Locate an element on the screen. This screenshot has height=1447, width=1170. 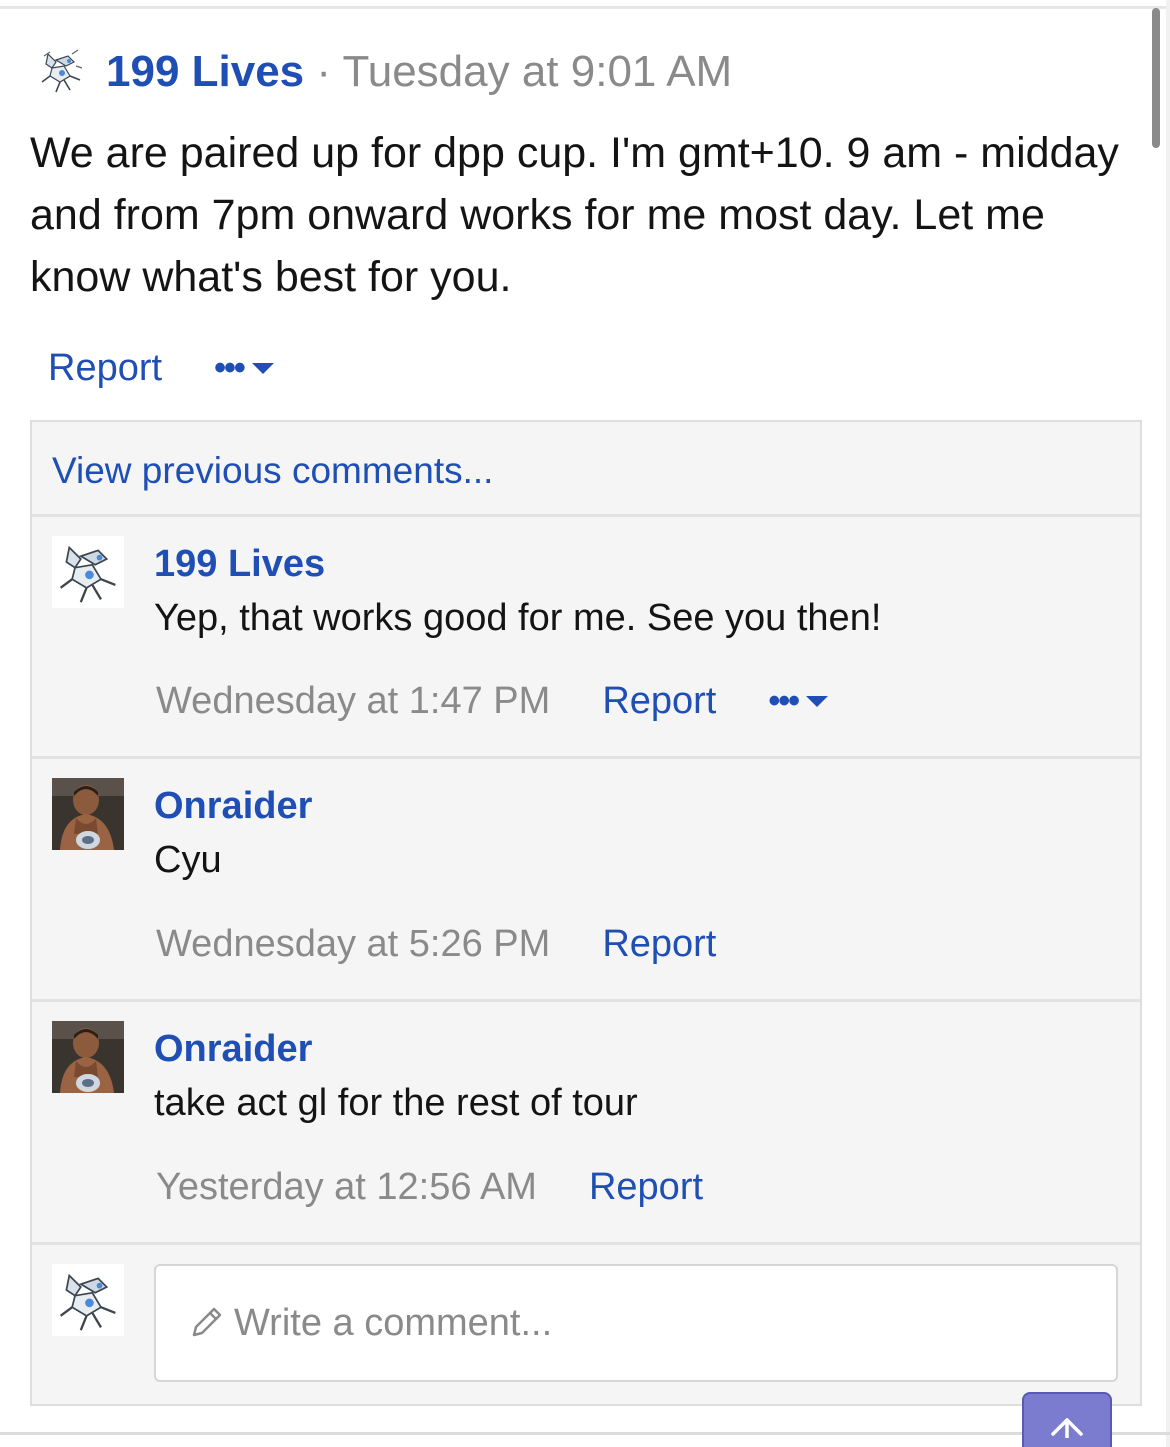
comment-meta: Yesterday at 12:56 AM Report is located at coordinates (429, 1187).